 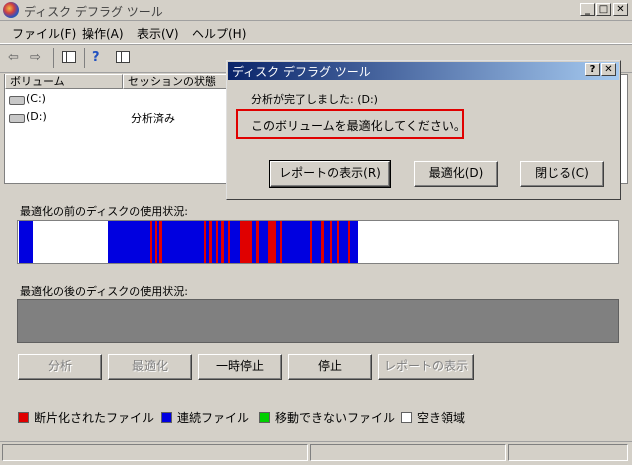 What do you see at coordinates (36, 116) in the screenshot?
I see `volume-name: (D:)` at bounding box center [36, 116].